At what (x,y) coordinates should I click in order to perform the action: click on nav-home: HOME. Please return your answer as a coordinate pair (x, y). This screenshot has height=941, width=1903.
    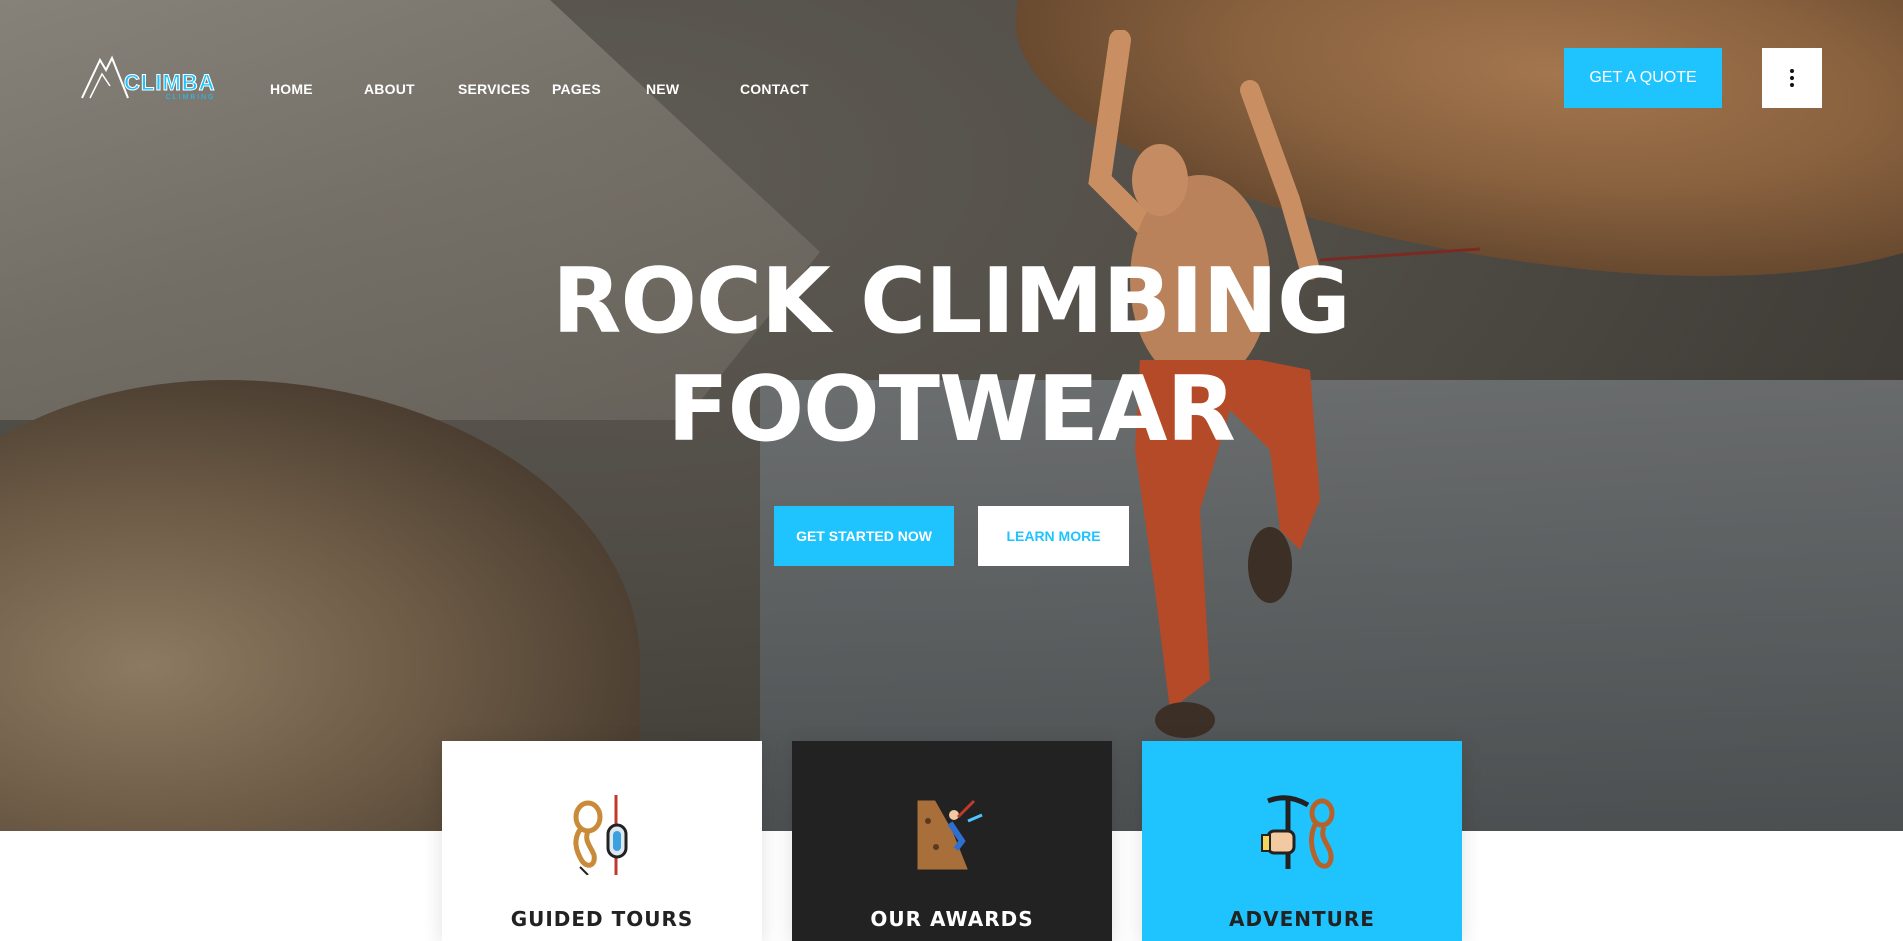
    Looking at the image, I should click on (291, 89).